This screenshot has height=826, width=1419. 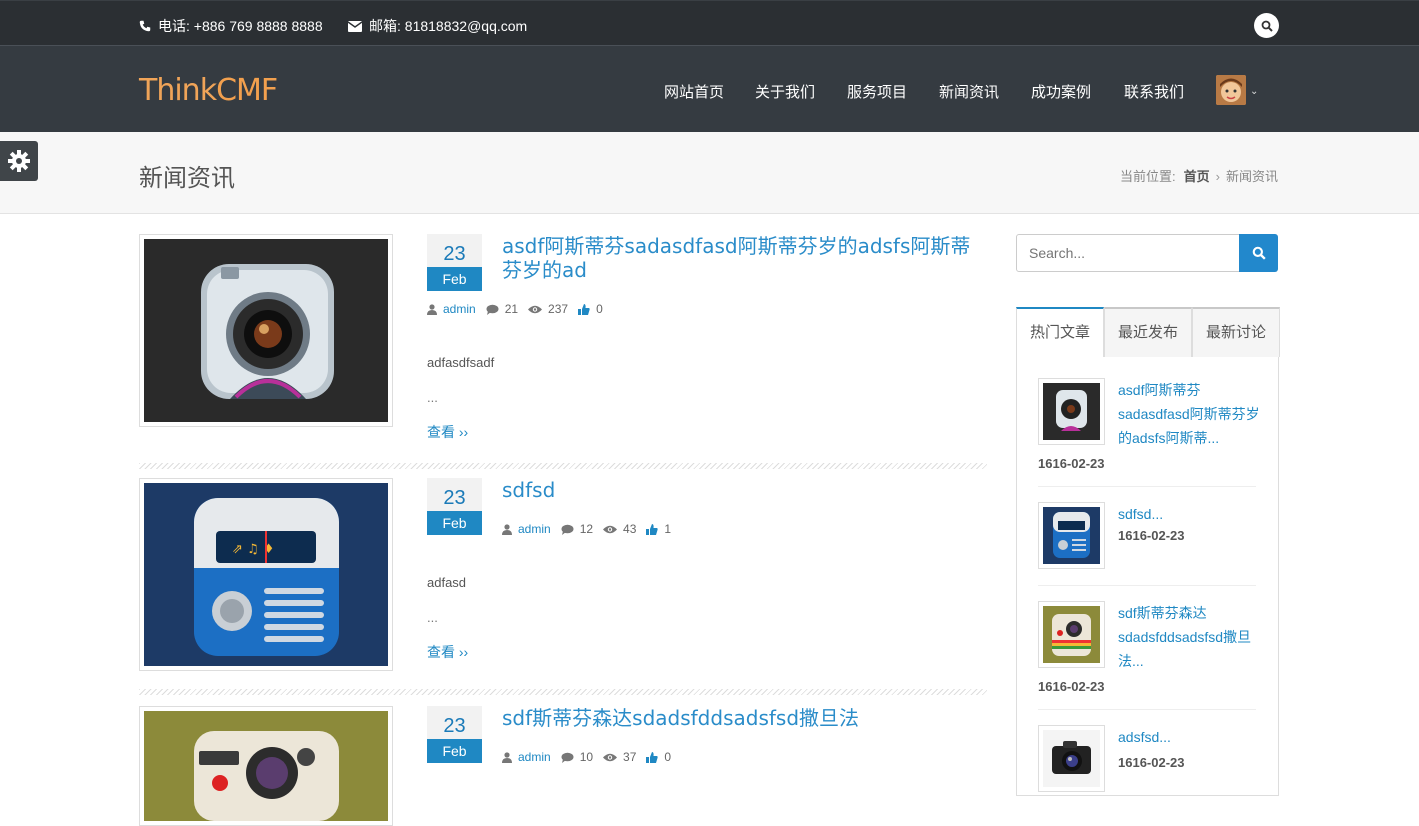 I want to click on post-title-link: sdfsd, so click(x=742, y=490).